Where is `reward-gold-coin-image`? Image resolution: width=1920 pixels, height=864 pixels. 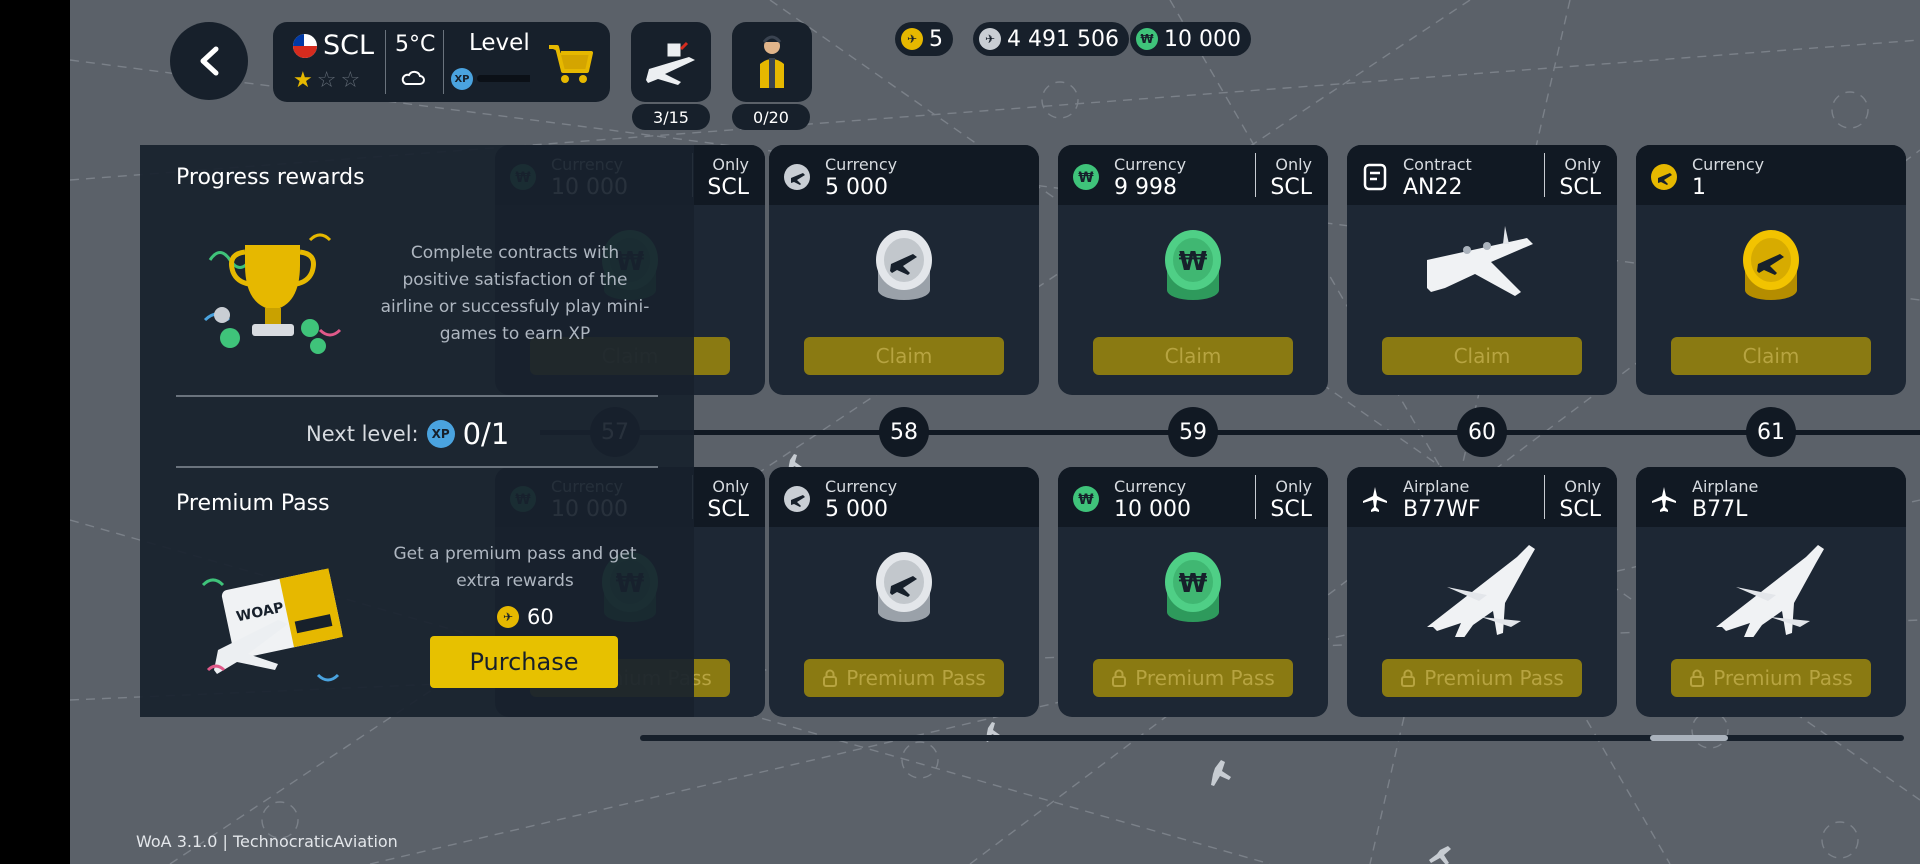
reward-gold-coin-image is located at coordinates (1771, 265).